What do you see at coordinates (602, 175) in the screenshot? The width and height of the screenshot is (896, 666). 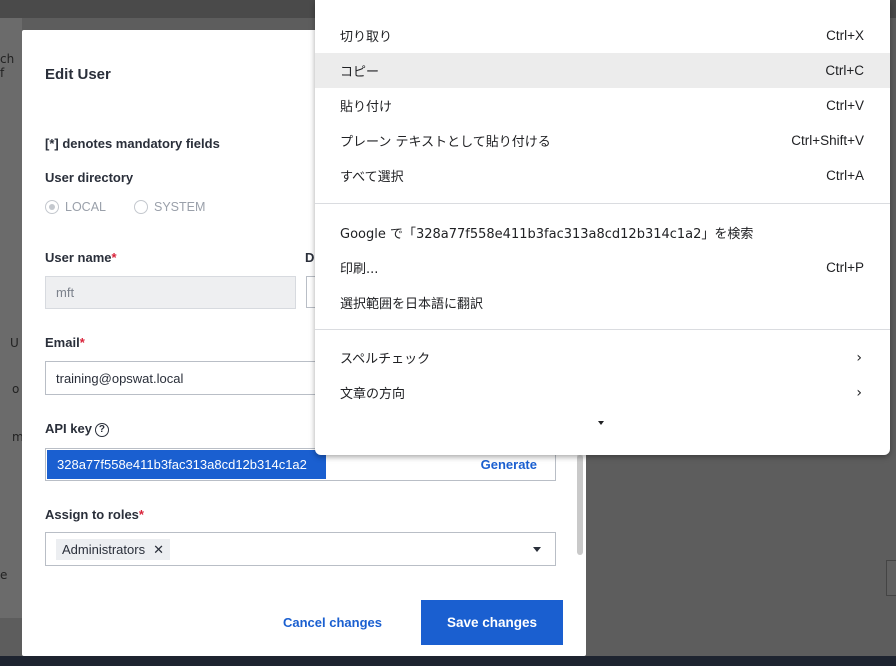 I see `menu-item-select-all: すべて選択 Ctrl+A` at bounding box center [602, 175].